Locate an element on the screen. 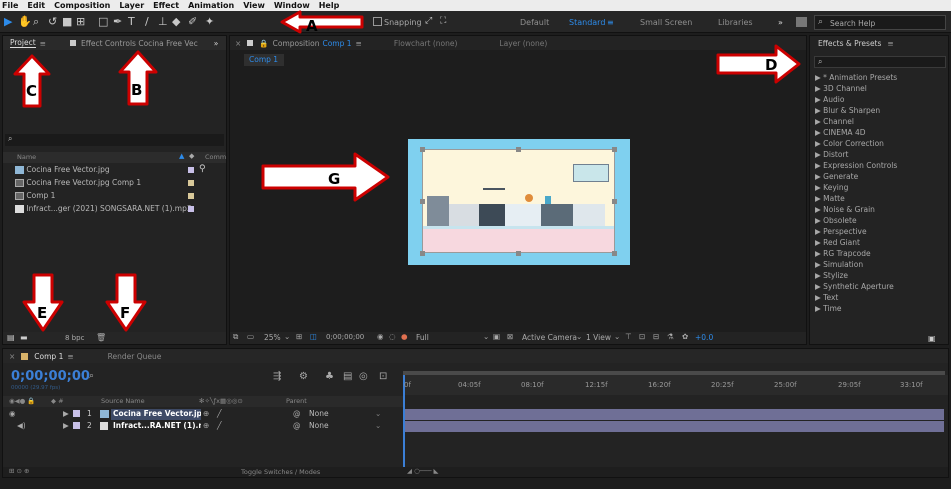  annotation-letter-b: B is located at coordinates (136, 90).